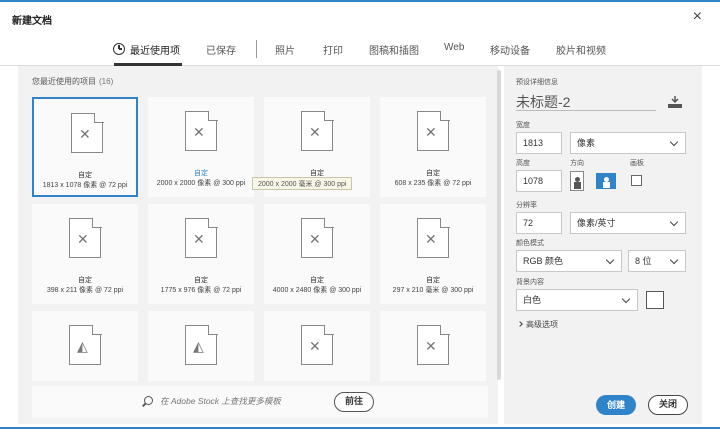 The height and width of the screenshot is (444, 720). I want to click on go-button: 前往, so click(354, 402).